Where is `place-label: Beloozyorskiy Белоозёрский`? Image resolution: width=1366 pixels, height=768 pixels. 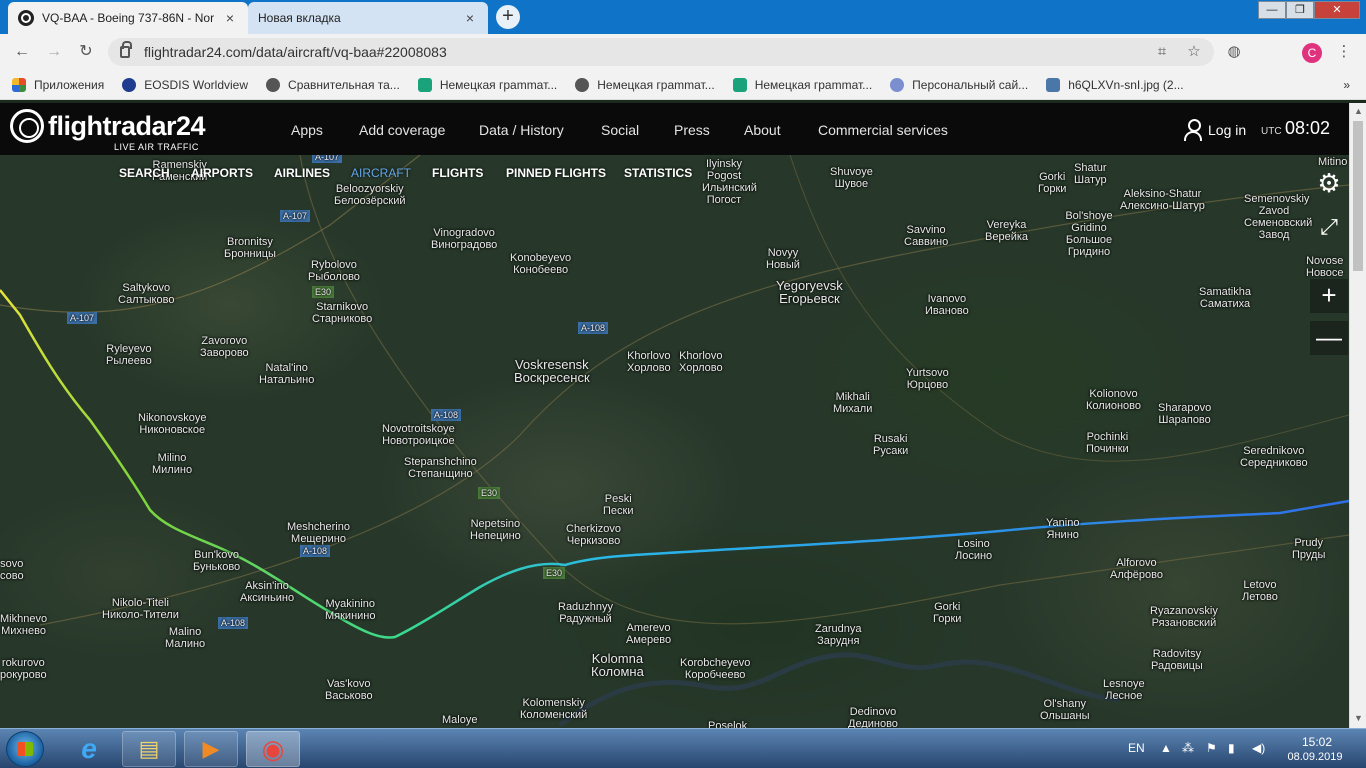 place-label: Beloozyorskiy Белоозёрский is located at coordinates (370, 195).